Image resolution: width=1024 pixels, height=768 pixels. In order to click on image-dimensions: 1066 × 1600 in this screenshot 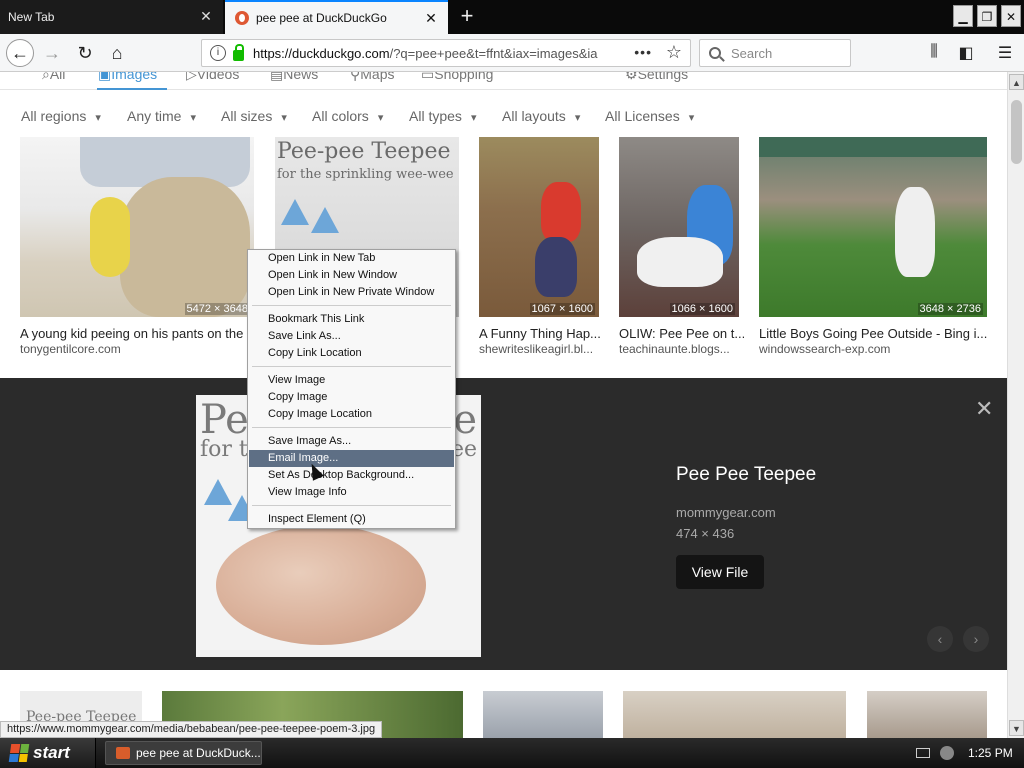, I will do `click(702, 309)`.